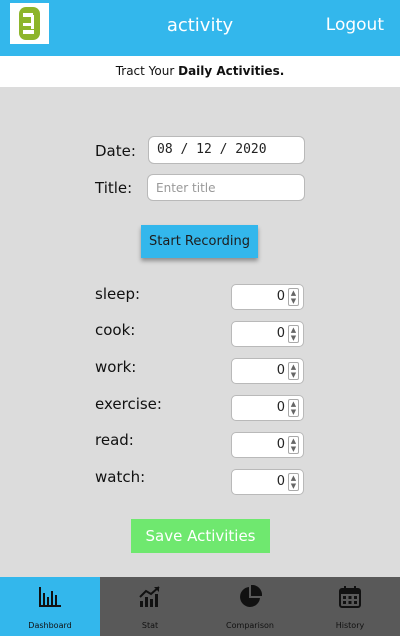 The width and height of the screenshot is (400, 636). I want to click on date-input: 08 / 12 / 2020, so click(226, 150).